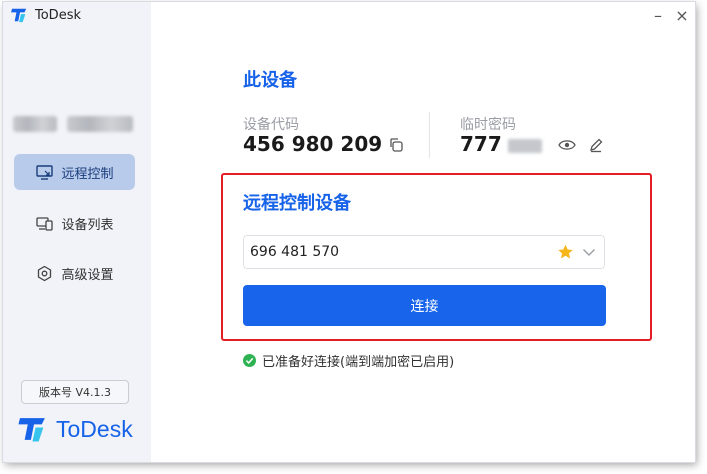 Image resolution: width=707 pixels, height=474 pixels. Describe the element at coordinates (589, 252) in the screenshot. I see `chevron-down-icon` at that location.